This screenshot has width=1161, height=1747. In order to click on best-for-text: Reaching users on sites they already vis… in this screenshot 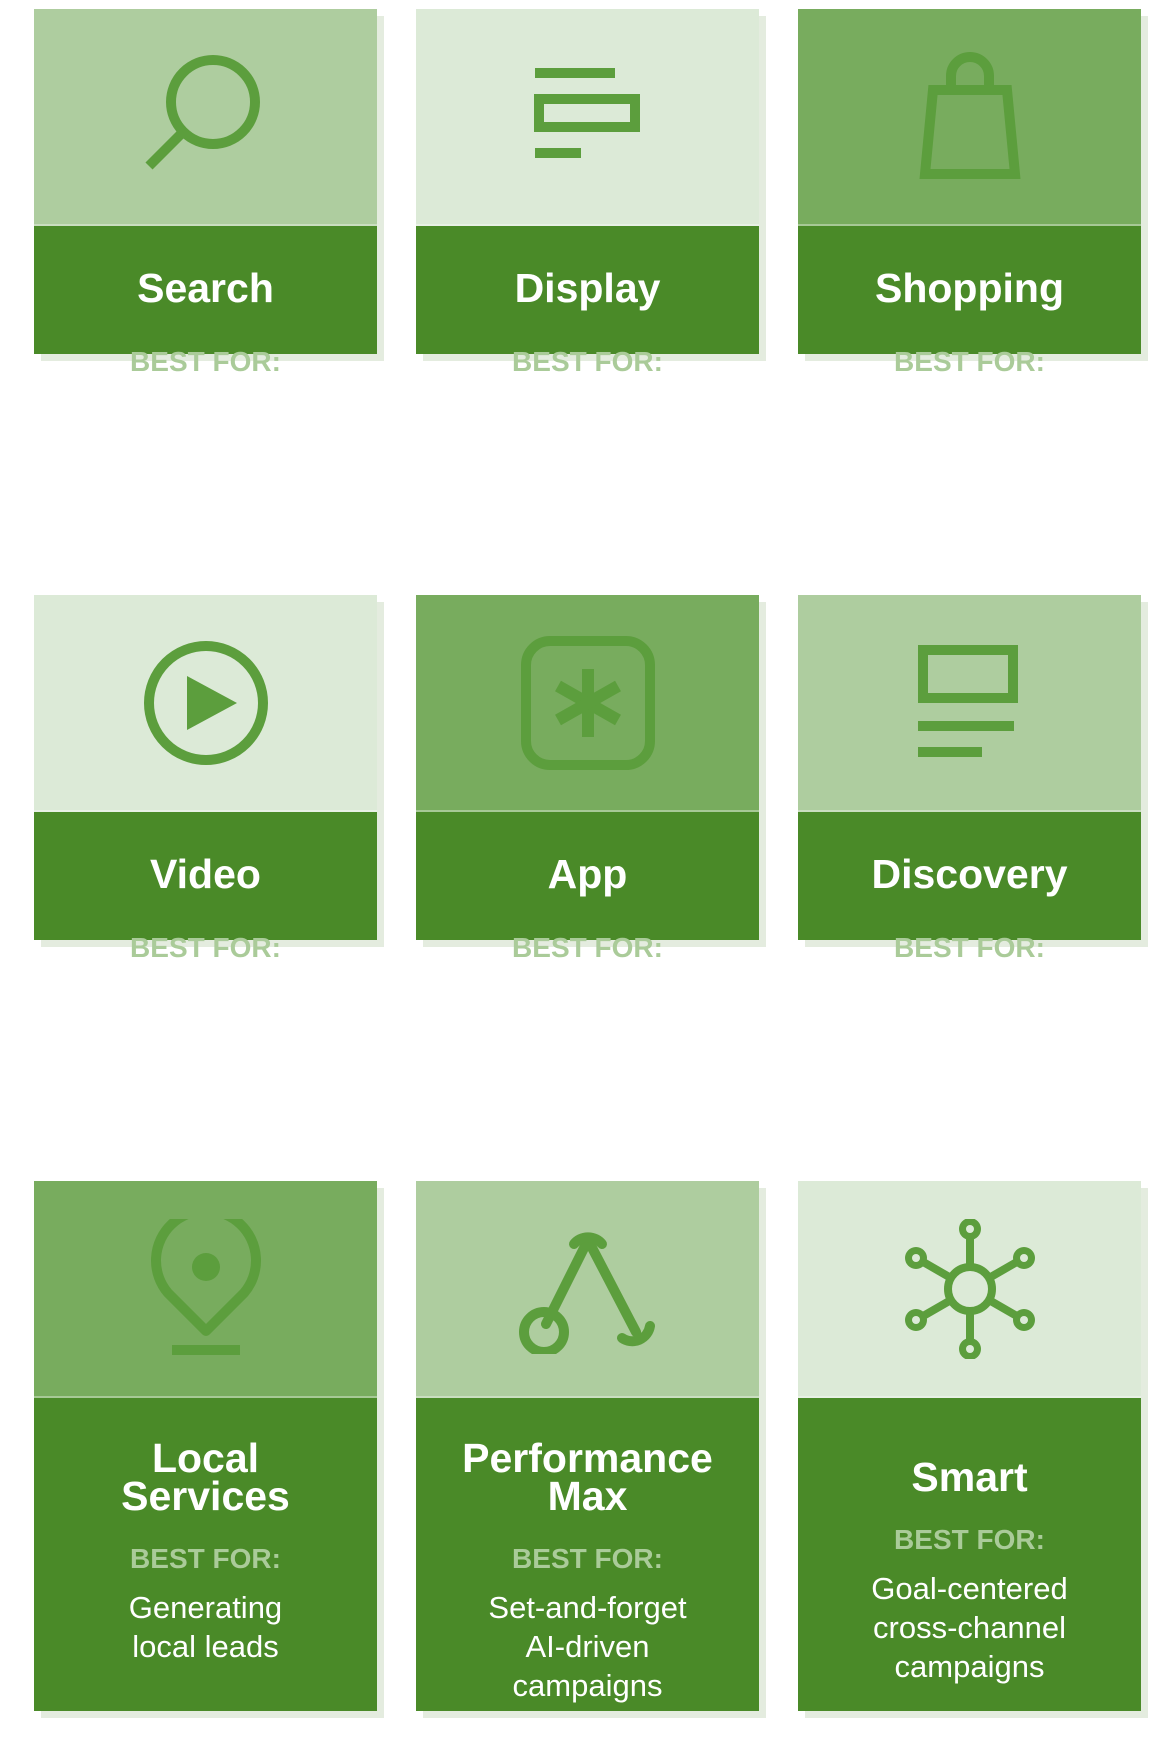, I will do `click(587, 449)`.